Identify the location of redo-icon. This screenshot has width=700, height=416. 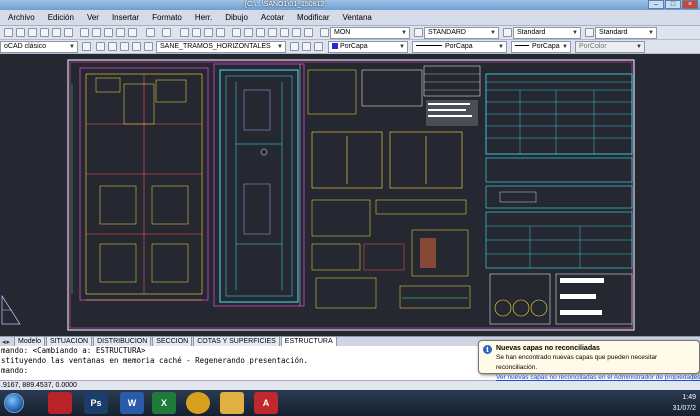
(166, 32).